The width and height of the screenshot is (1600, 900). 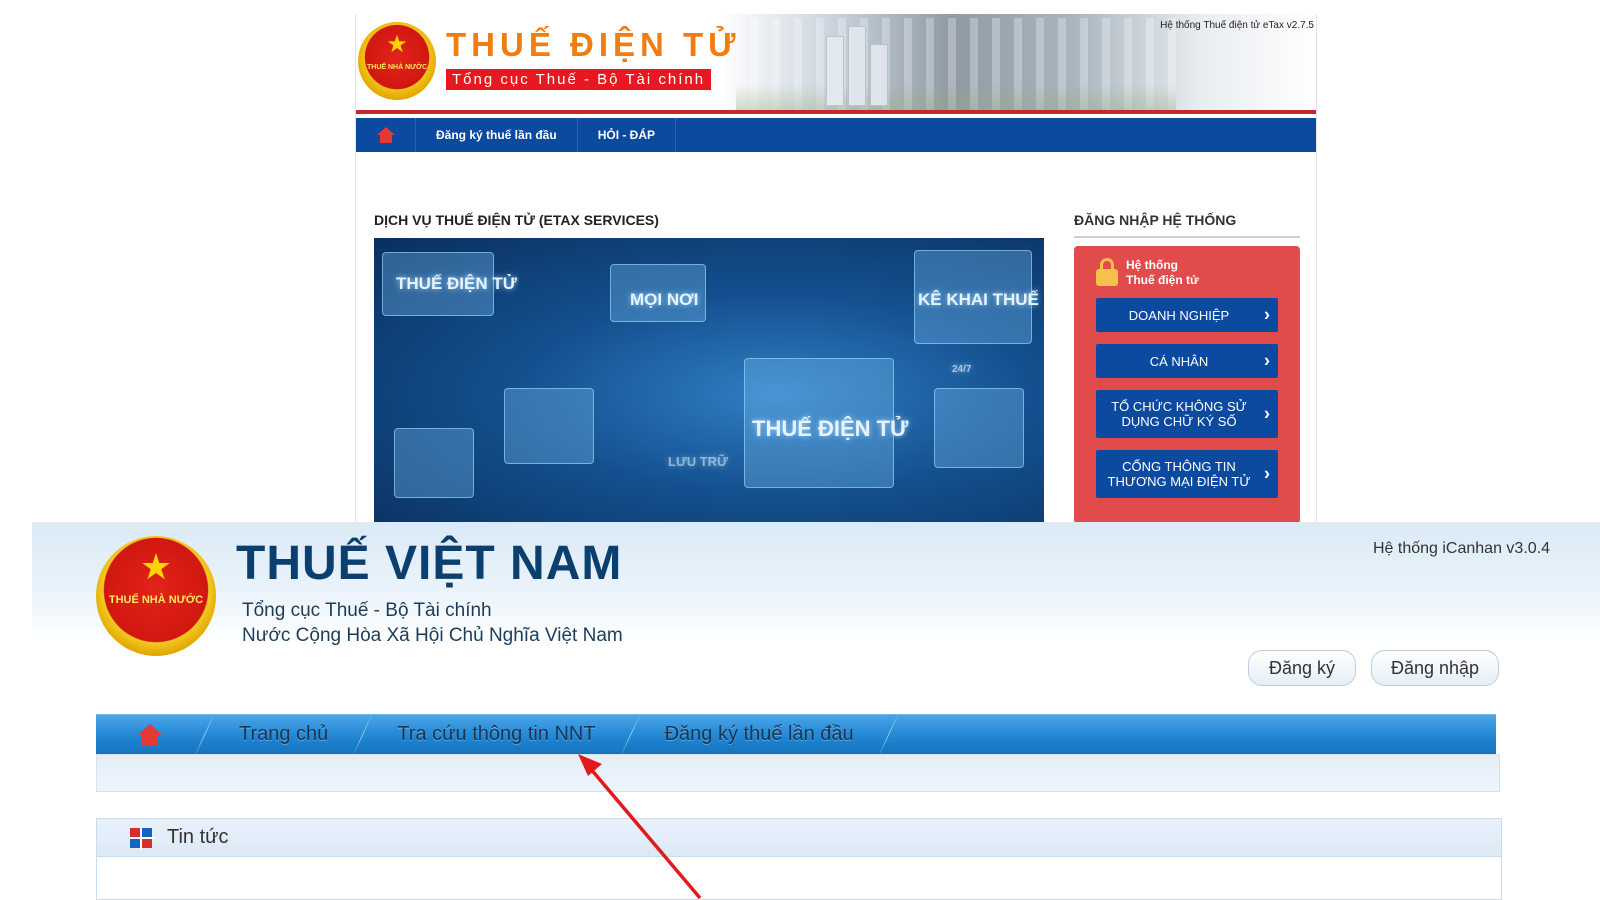 I want to click on login-system-label-text: Hệ thống Thuế điện tử, so click(x=1162, y=272).